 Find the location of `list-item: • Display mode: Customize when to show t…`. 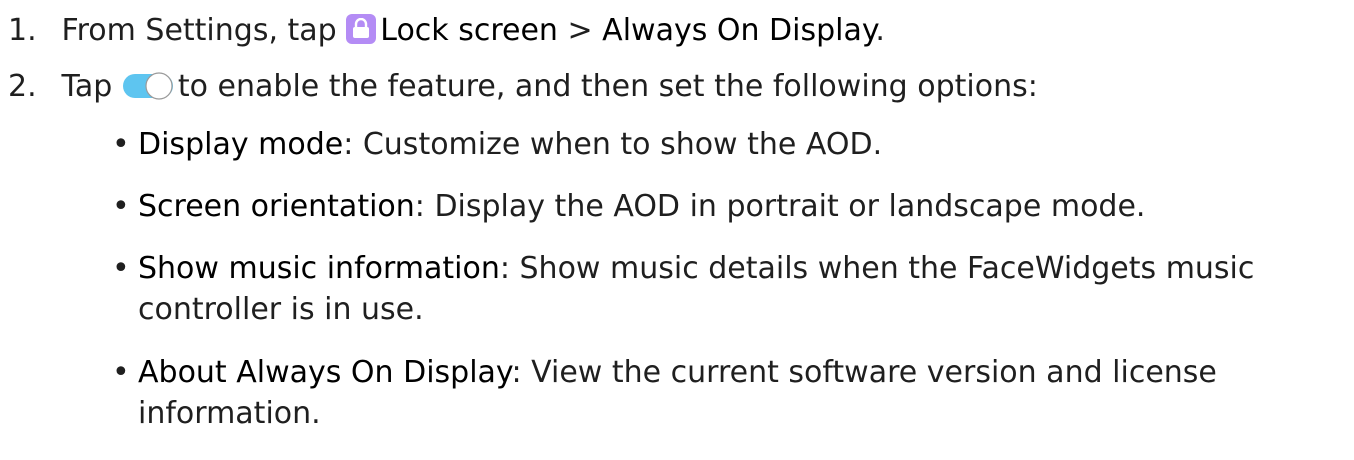

list-item: • Display mode: Customize when to show t… is located at coordinates (496, 144).